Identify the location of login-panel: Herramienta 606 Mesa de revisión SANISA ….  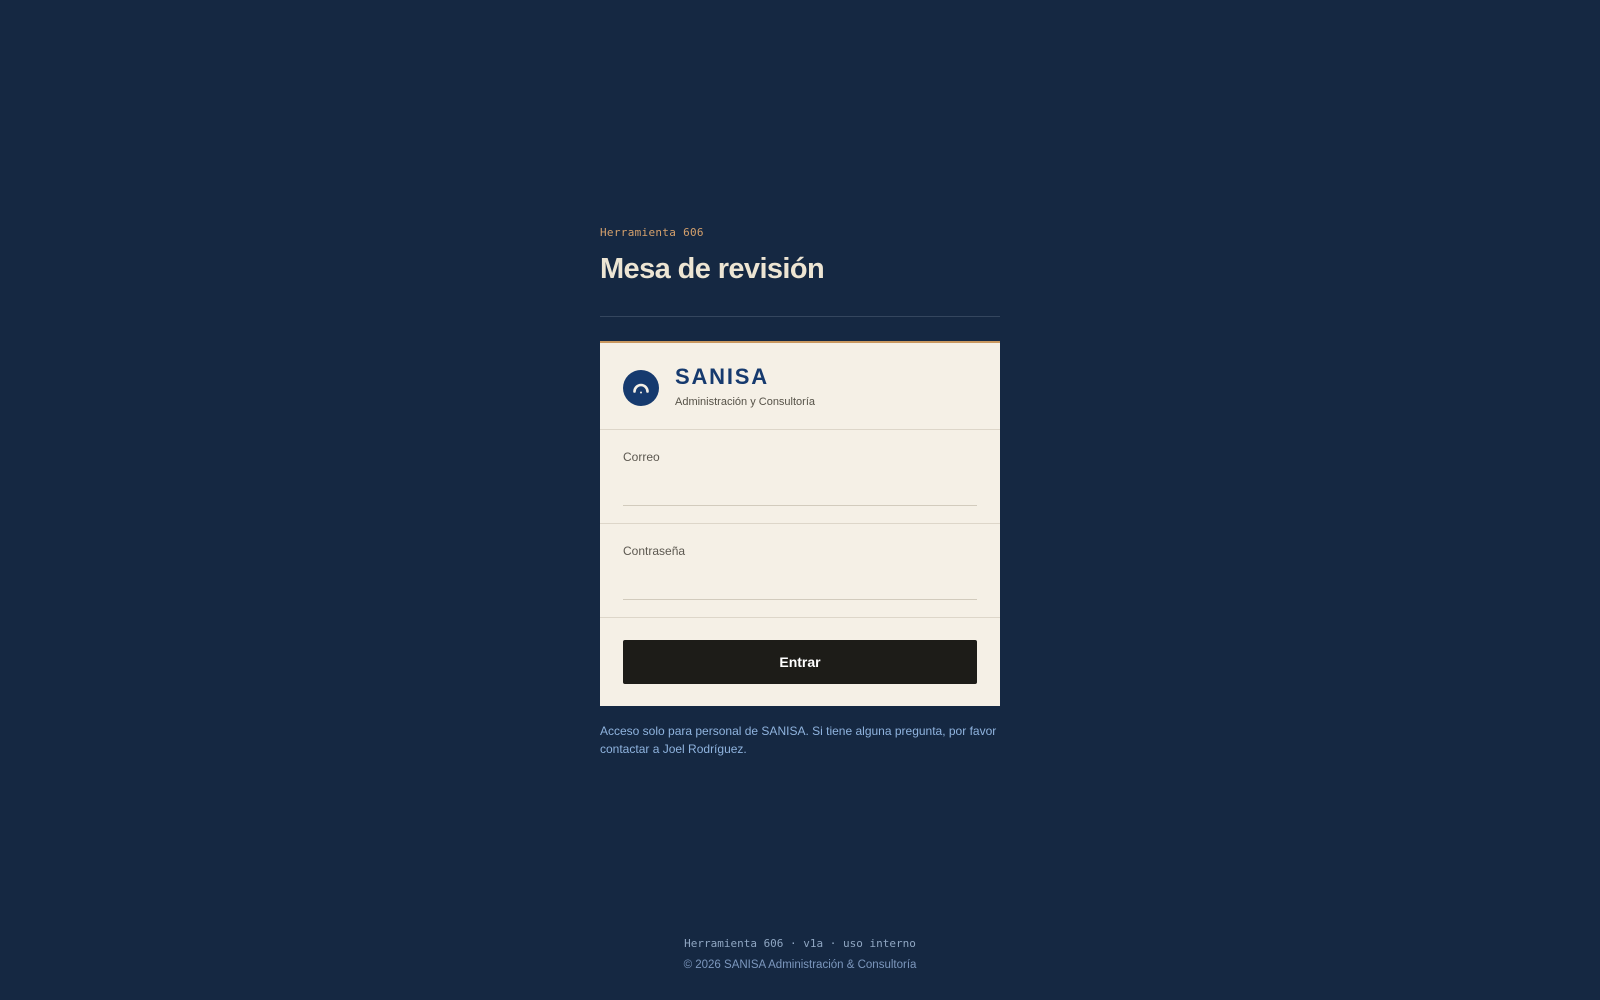
(800, 492).